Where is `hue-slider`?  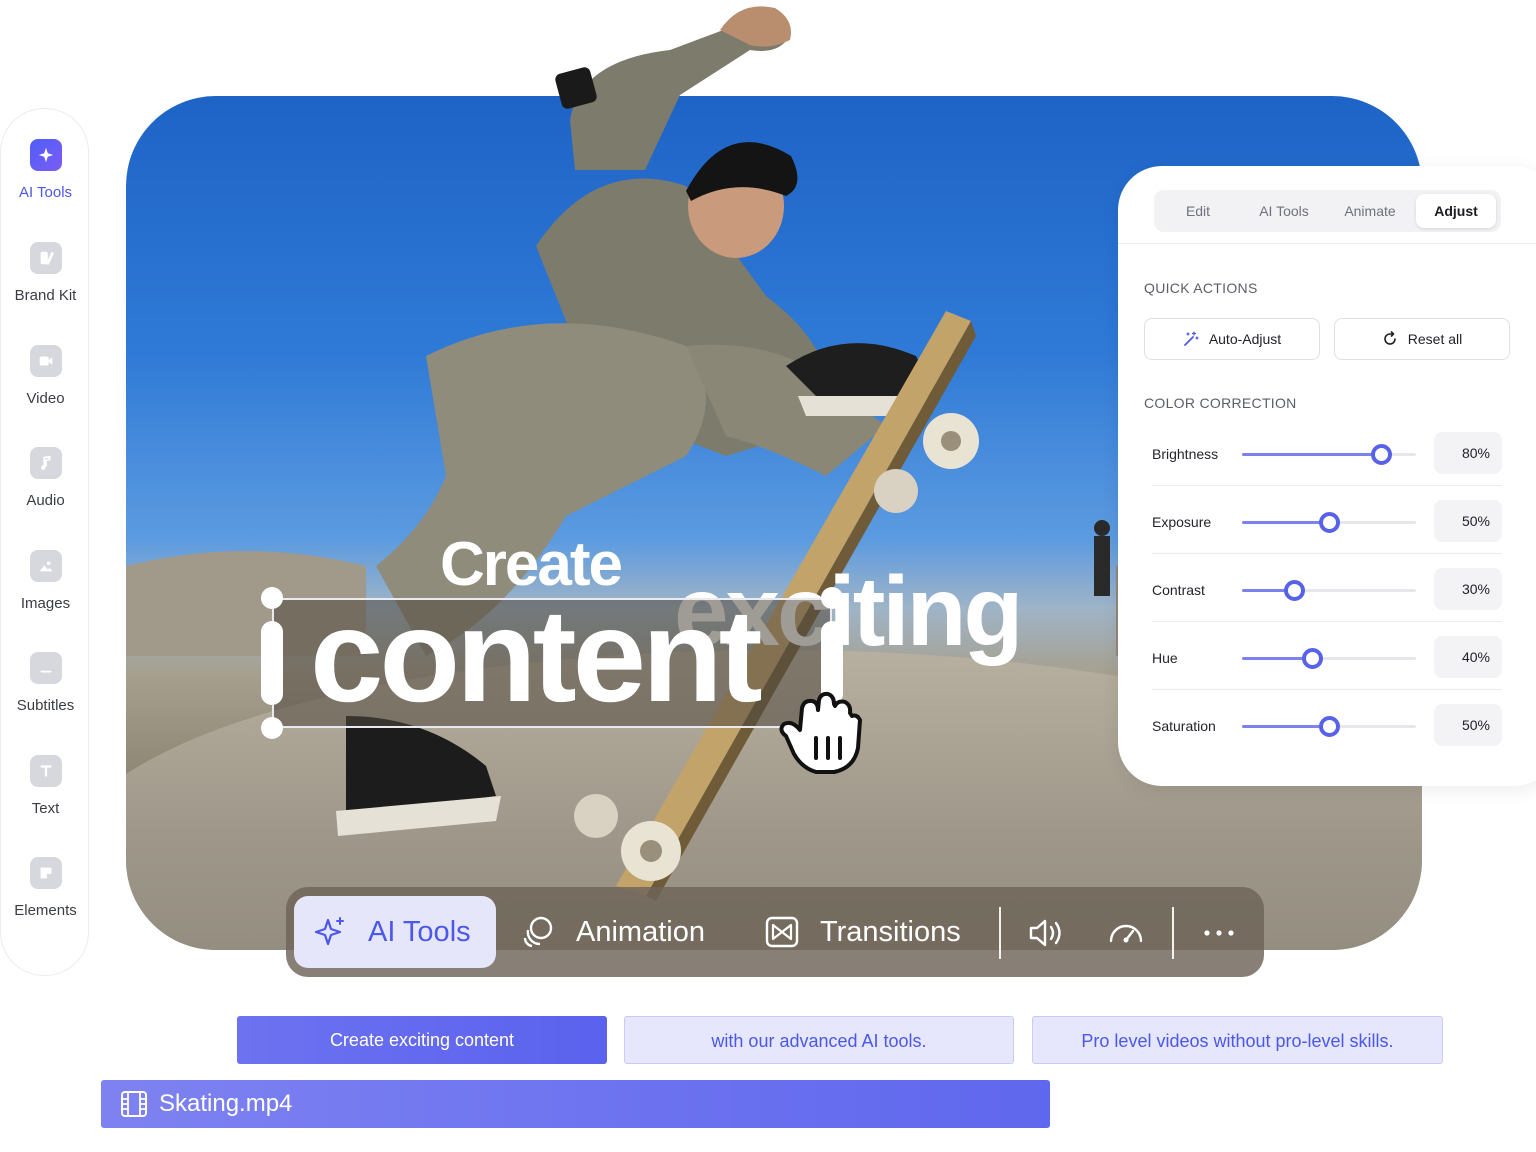 hue-slider is located at coordinates (1329, 658).